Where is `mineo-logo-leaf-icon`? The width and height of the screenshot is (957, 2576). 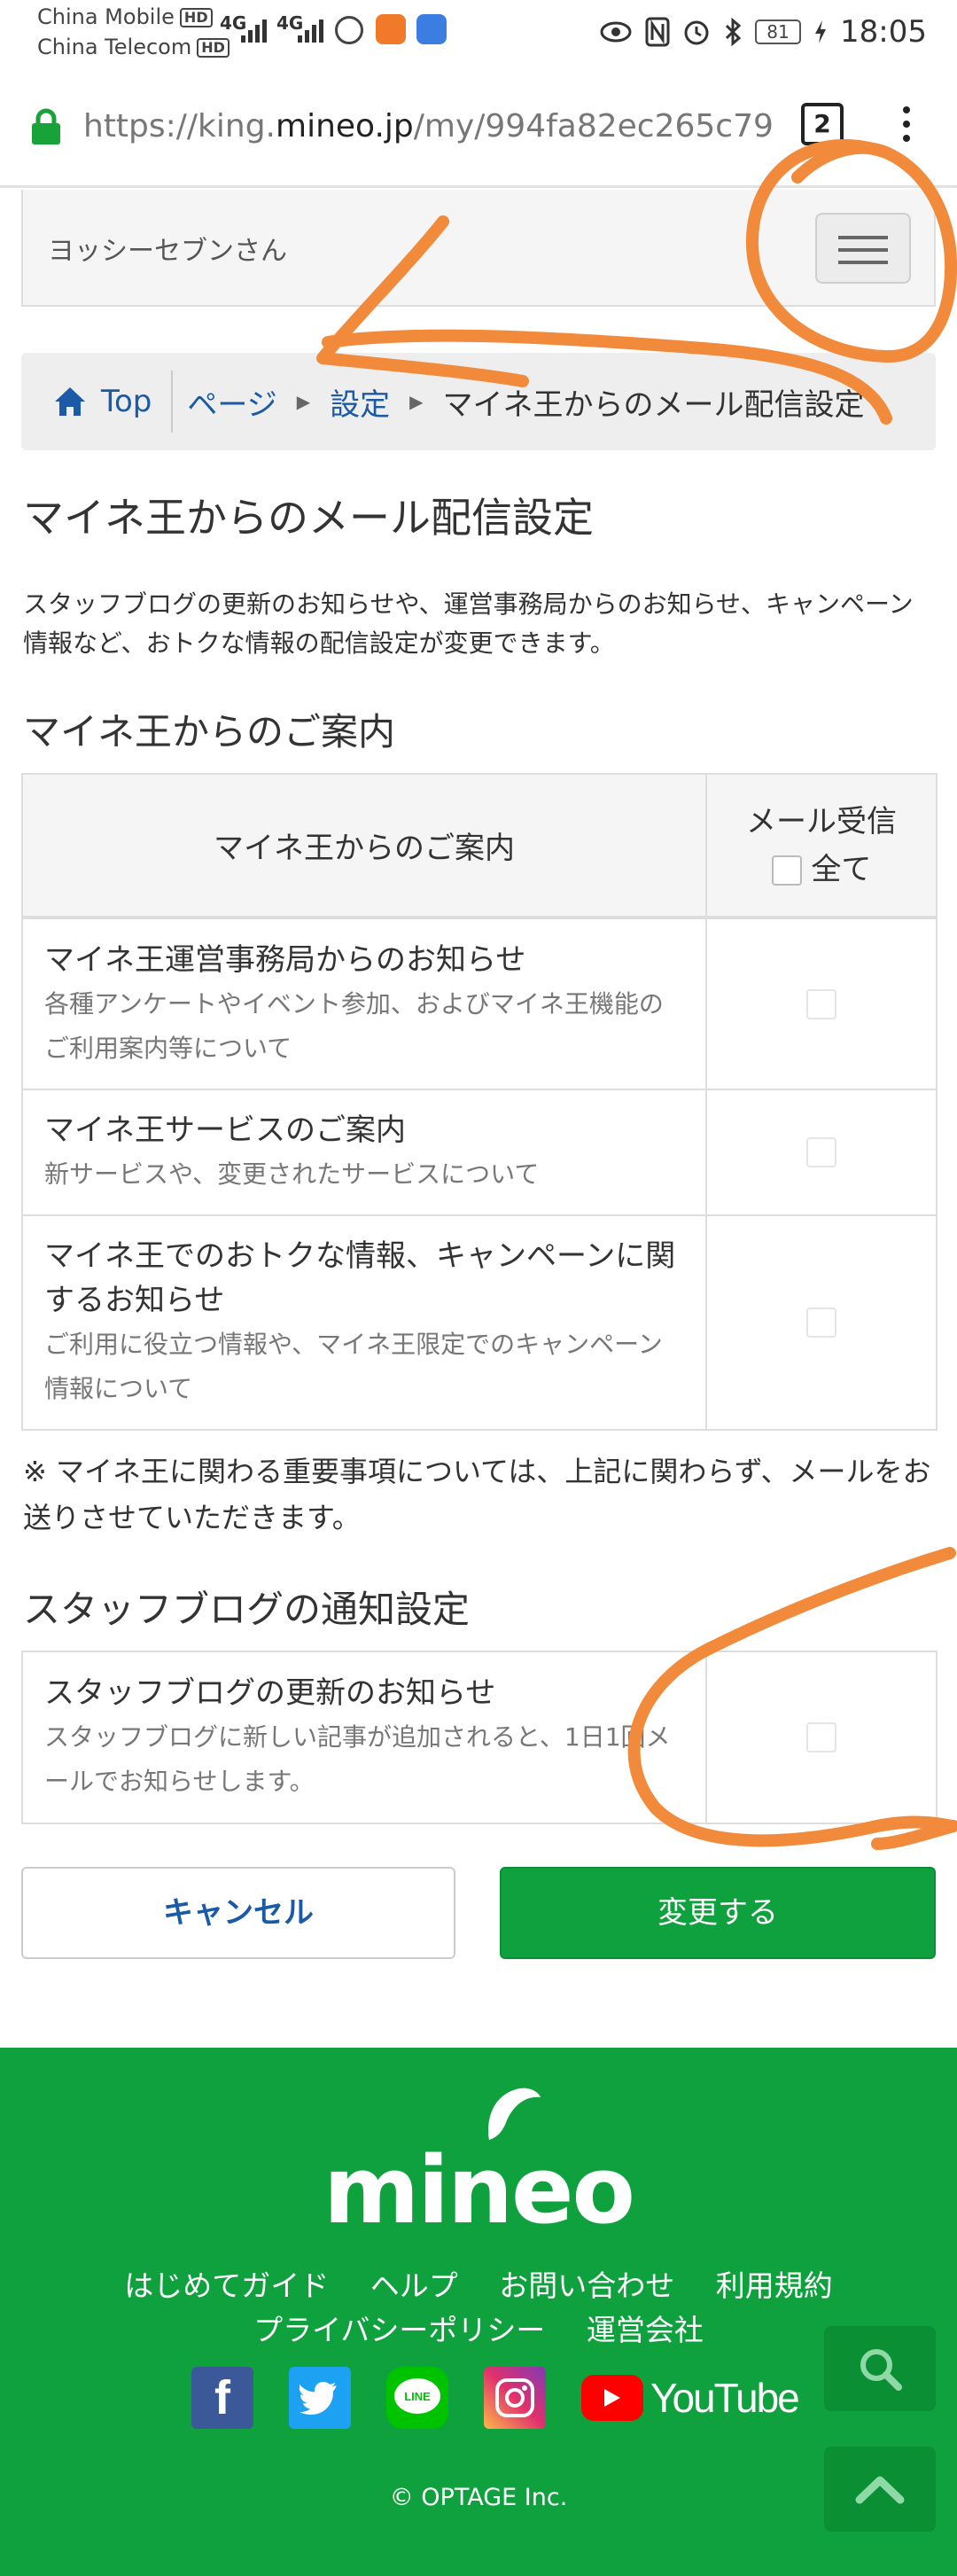
mineo-logo-leaf-icon is located at coordinates (514, 2114).